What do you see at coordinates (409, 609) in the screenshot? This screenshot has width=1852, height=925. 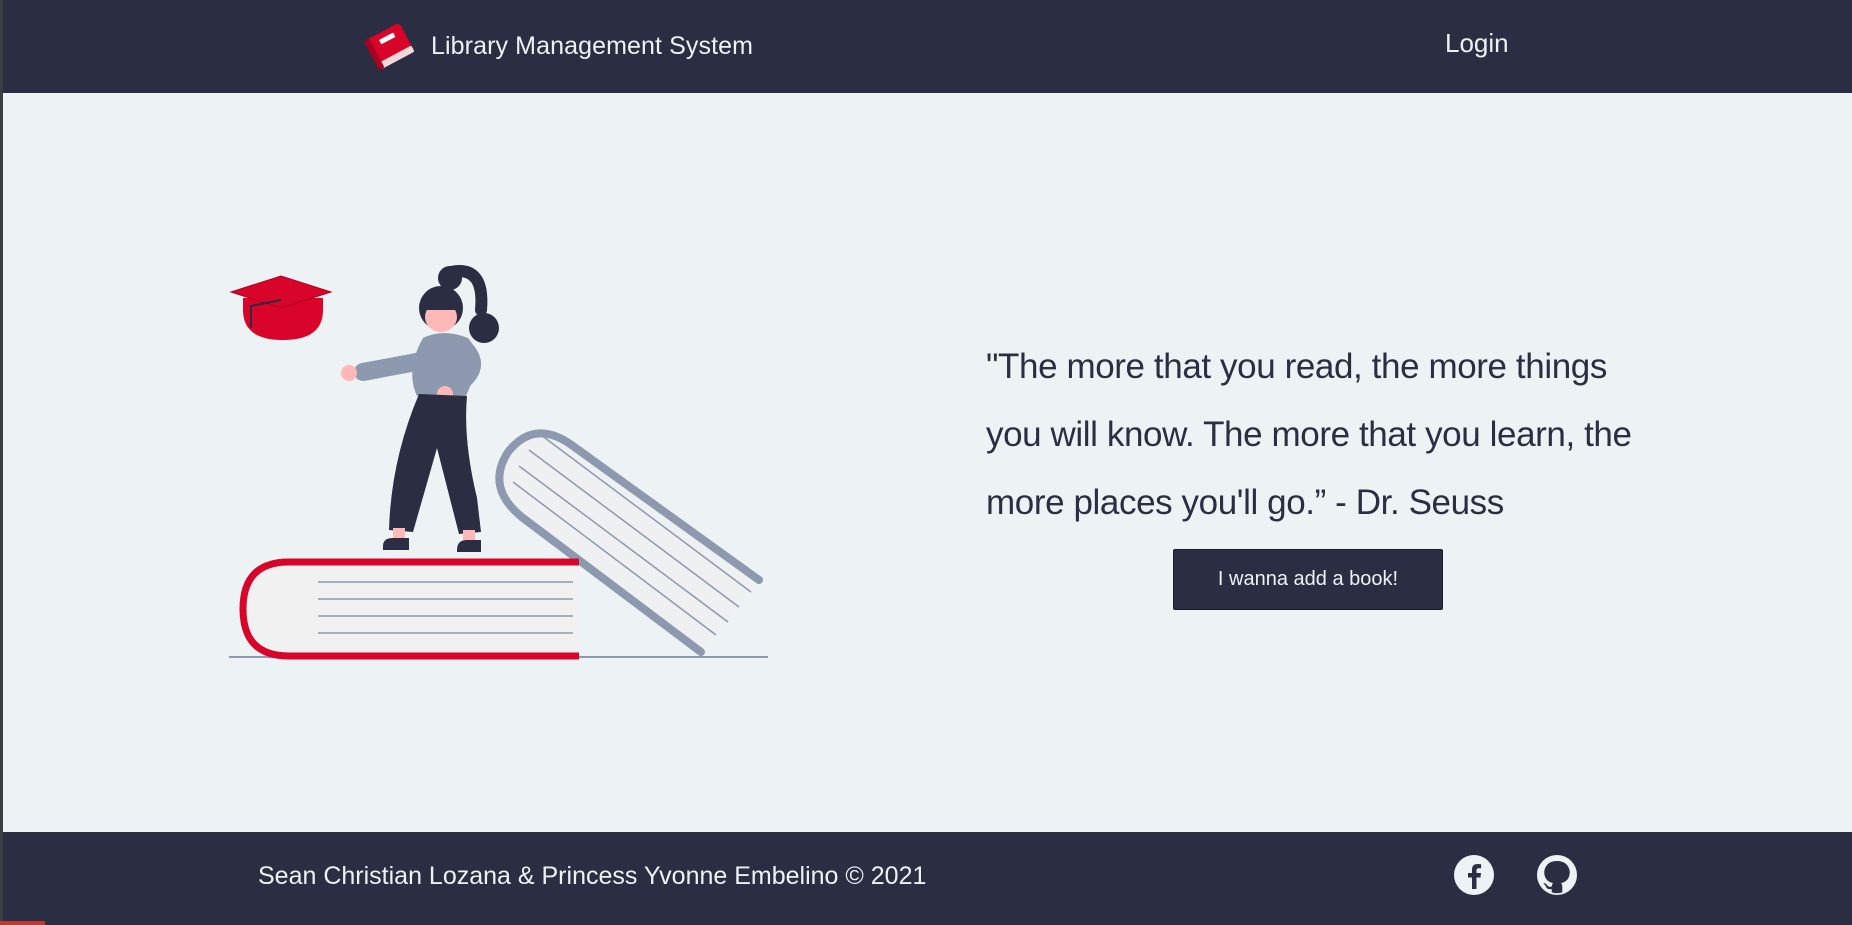 I see `lying-book` at bounding box center [409, 609].